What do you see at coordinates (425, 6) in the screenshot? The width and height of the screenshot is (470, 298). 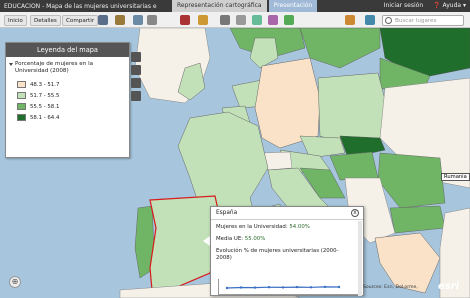 I see `top-right-links: Iniciar sesión ❓ Ayuda ▾` at bounding box center [425, 6].